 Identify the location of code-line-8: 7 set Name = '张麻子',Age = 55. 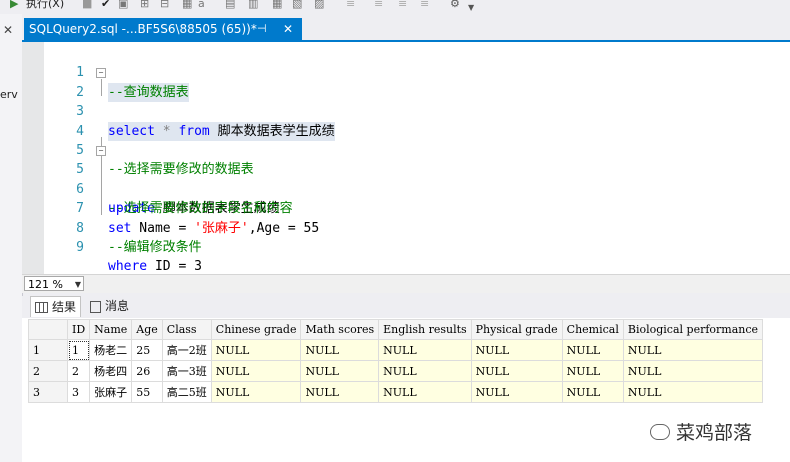
(406, 207).